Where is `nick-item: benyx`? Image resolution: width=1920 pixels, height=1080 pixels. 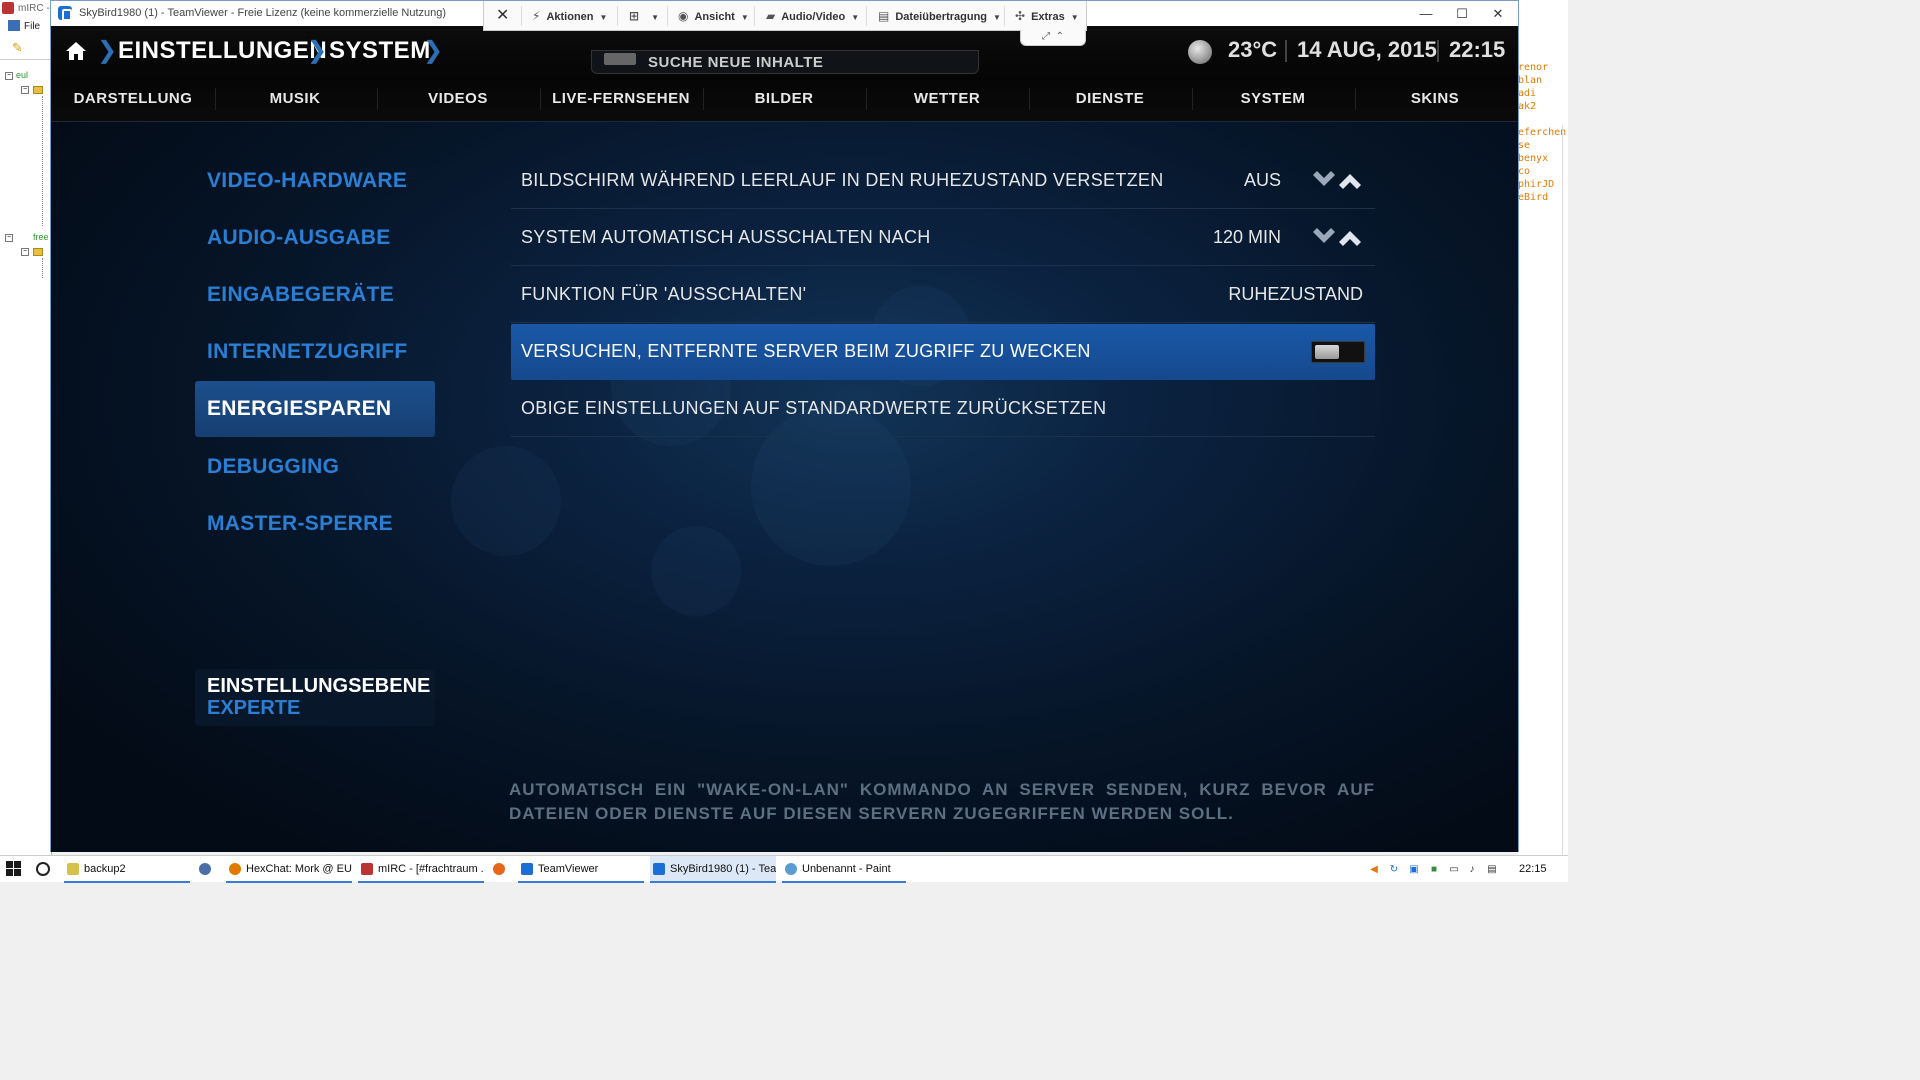
nick-item: benyx is located at coordinates (1533, 158).